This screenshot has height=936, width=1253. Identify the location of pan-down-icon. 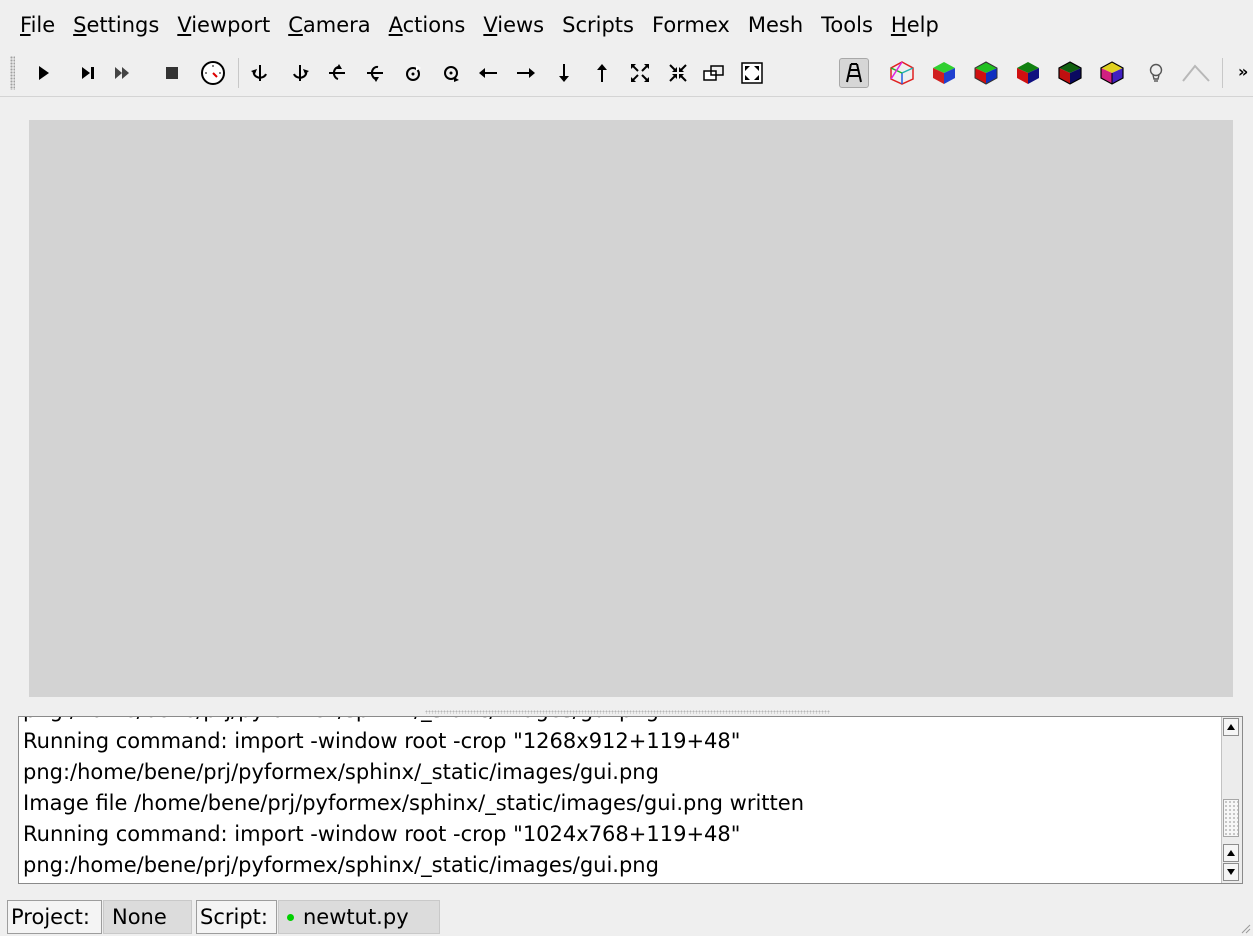
(564, 73).